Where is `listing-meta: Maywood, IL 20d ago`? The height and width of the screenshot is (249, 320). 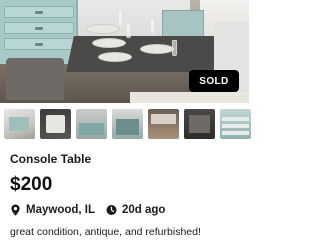
listing-meta: Maywood, IL 20d ago is located at coordinates (87, 210).